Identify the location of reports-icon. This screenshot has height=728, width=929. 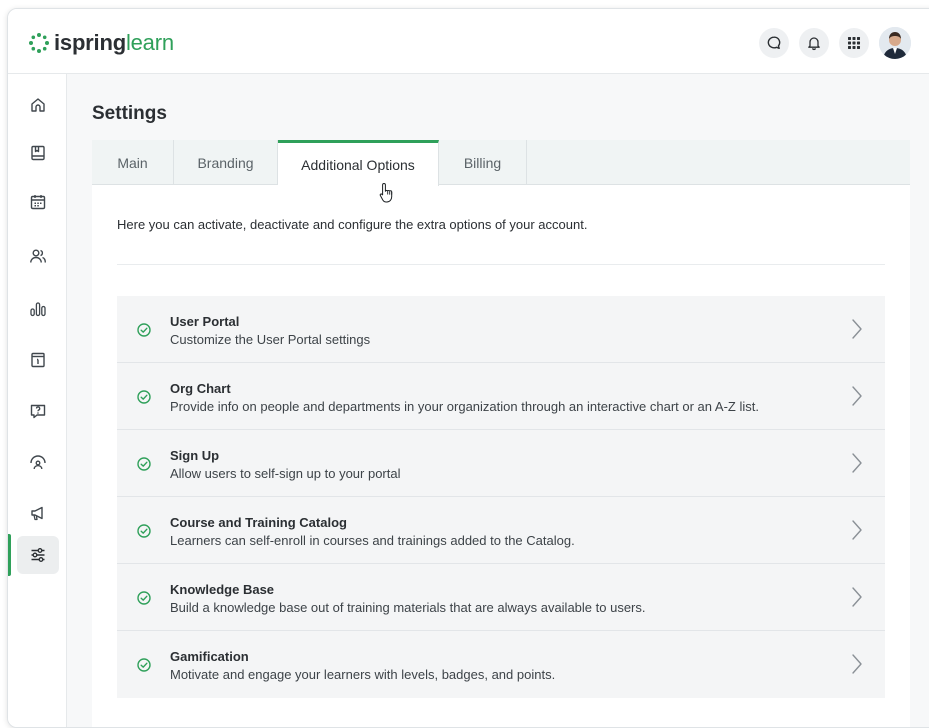
(38, 309).